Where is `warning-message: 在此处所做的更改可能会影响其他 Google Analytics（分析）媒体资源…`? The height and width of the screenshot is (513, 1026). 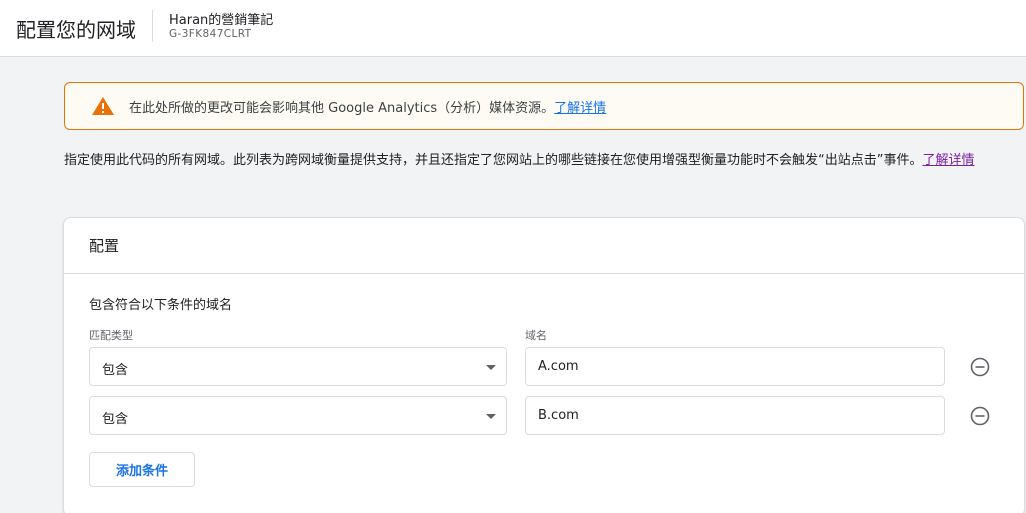 warning-message: 在此处所做的更改可能会影响其他 Google Analytics（分析）媒体资源… is located at coordinates (367, 106).